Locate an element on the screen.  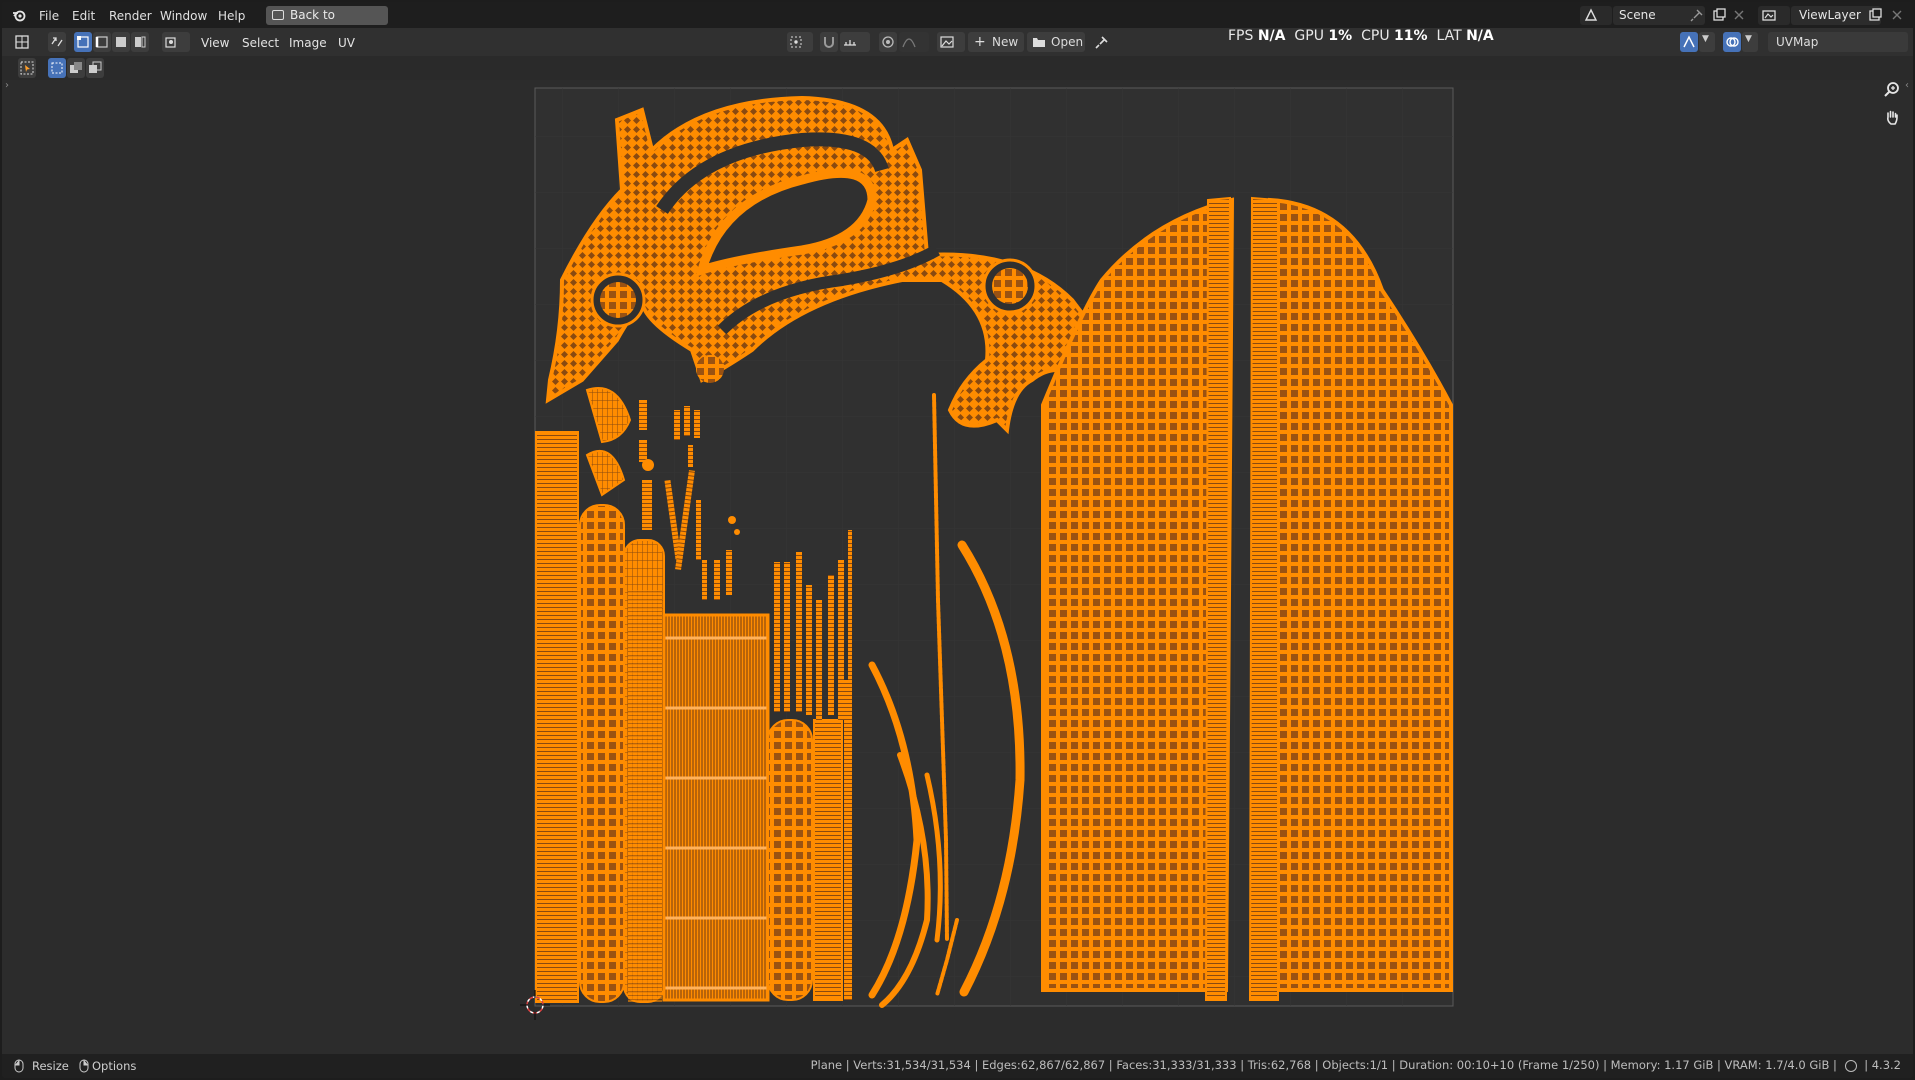
vertex-select-icon is located at coordinates (83, 42).